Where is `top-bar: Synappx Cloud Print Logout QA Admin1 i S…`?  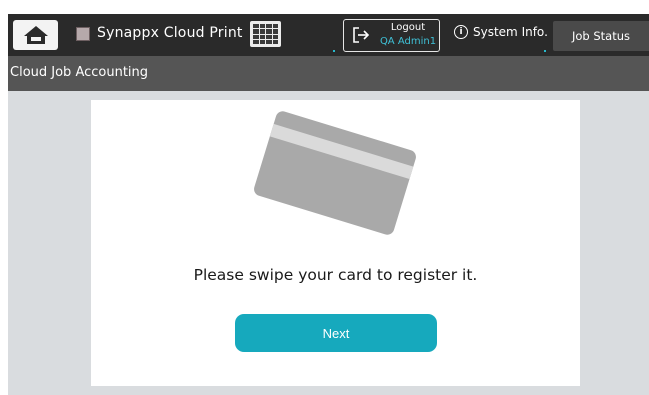
top-bar: Synappx Cloud Print Logout QA Admin1 i S… is located at coordinates (328, 35).